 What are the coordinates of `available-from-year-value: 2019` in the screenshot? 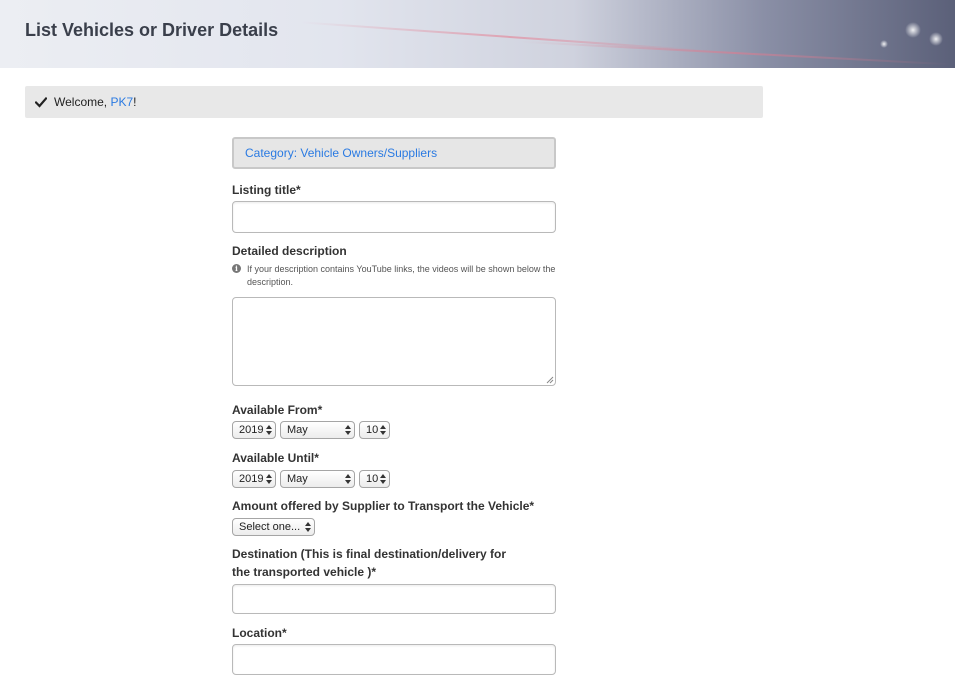 It's located at (251, 430).